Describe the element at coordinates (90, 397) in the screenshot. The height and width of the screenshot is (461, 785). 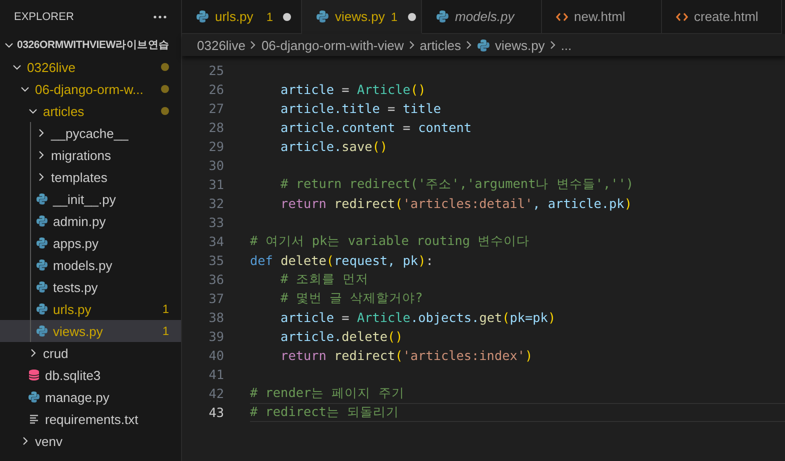
I see `tree-item: manage.py` at that location.